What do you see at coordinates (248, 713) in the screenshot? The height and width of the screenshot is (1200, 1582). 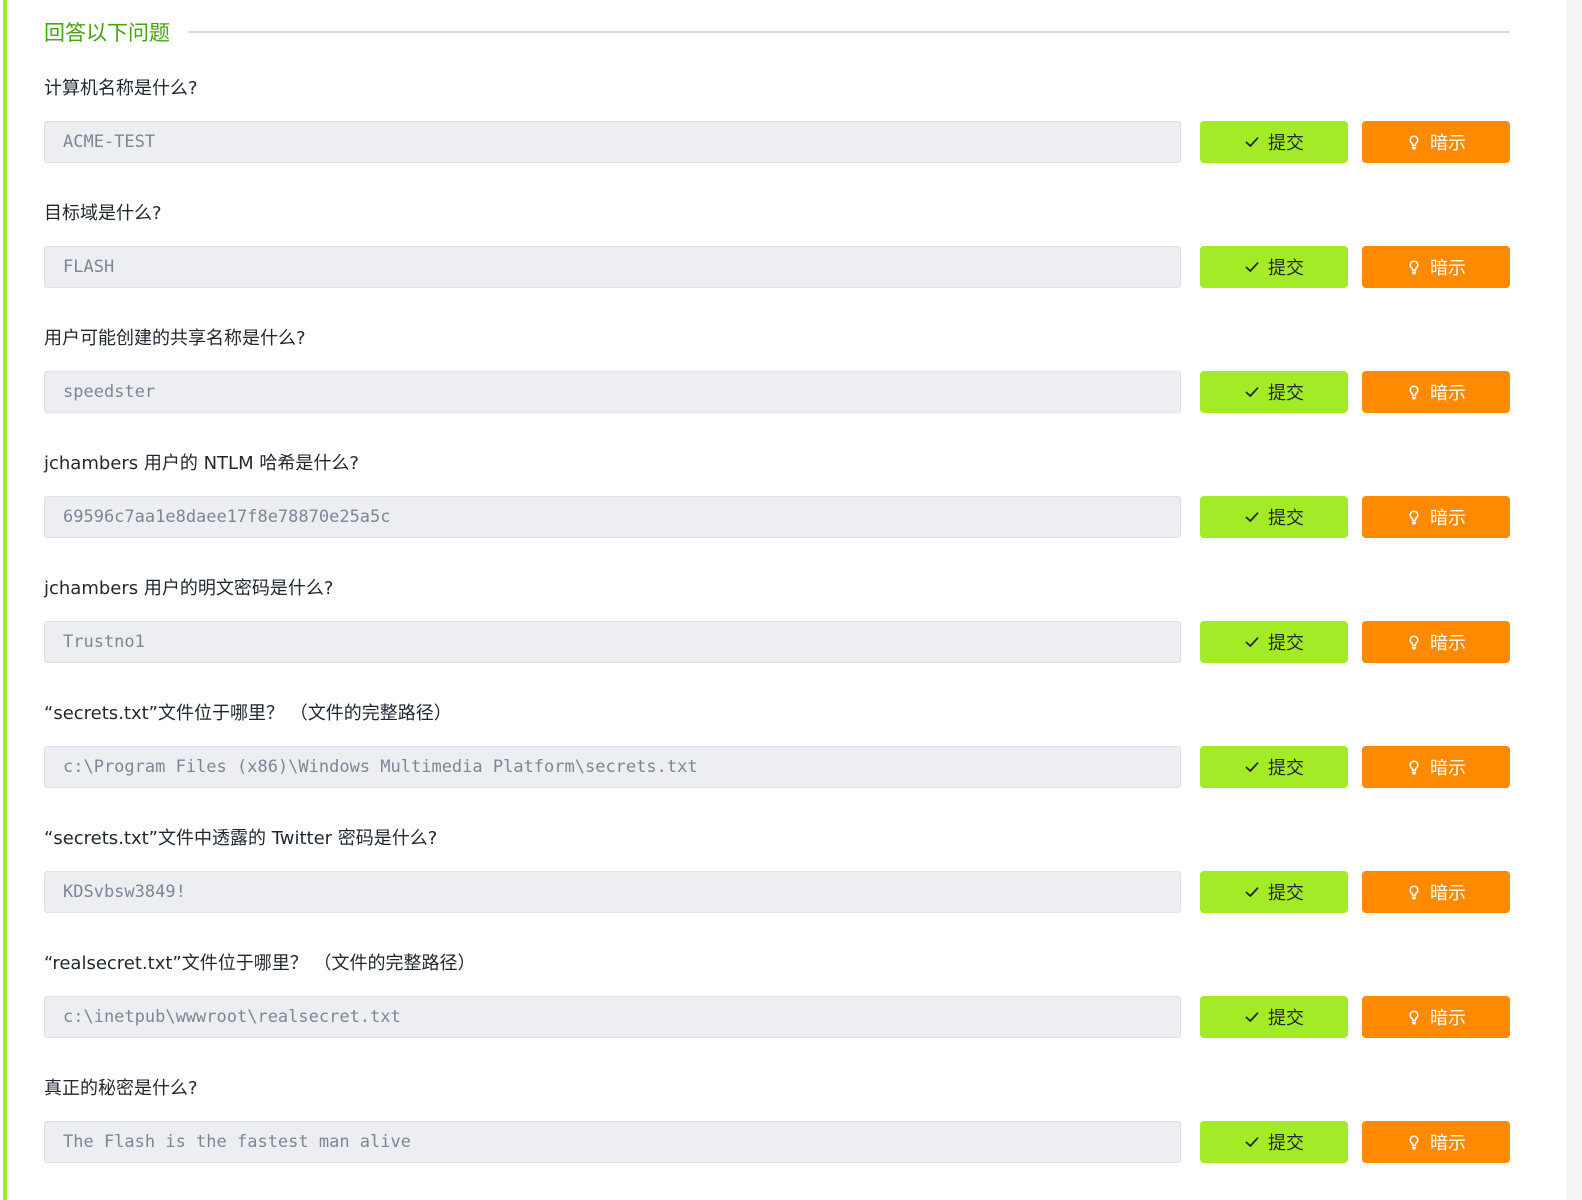 I see `question-label: “secrets.txt”文件位于哪里？ （文件的完整路径）` at bounding box center [248, 713].